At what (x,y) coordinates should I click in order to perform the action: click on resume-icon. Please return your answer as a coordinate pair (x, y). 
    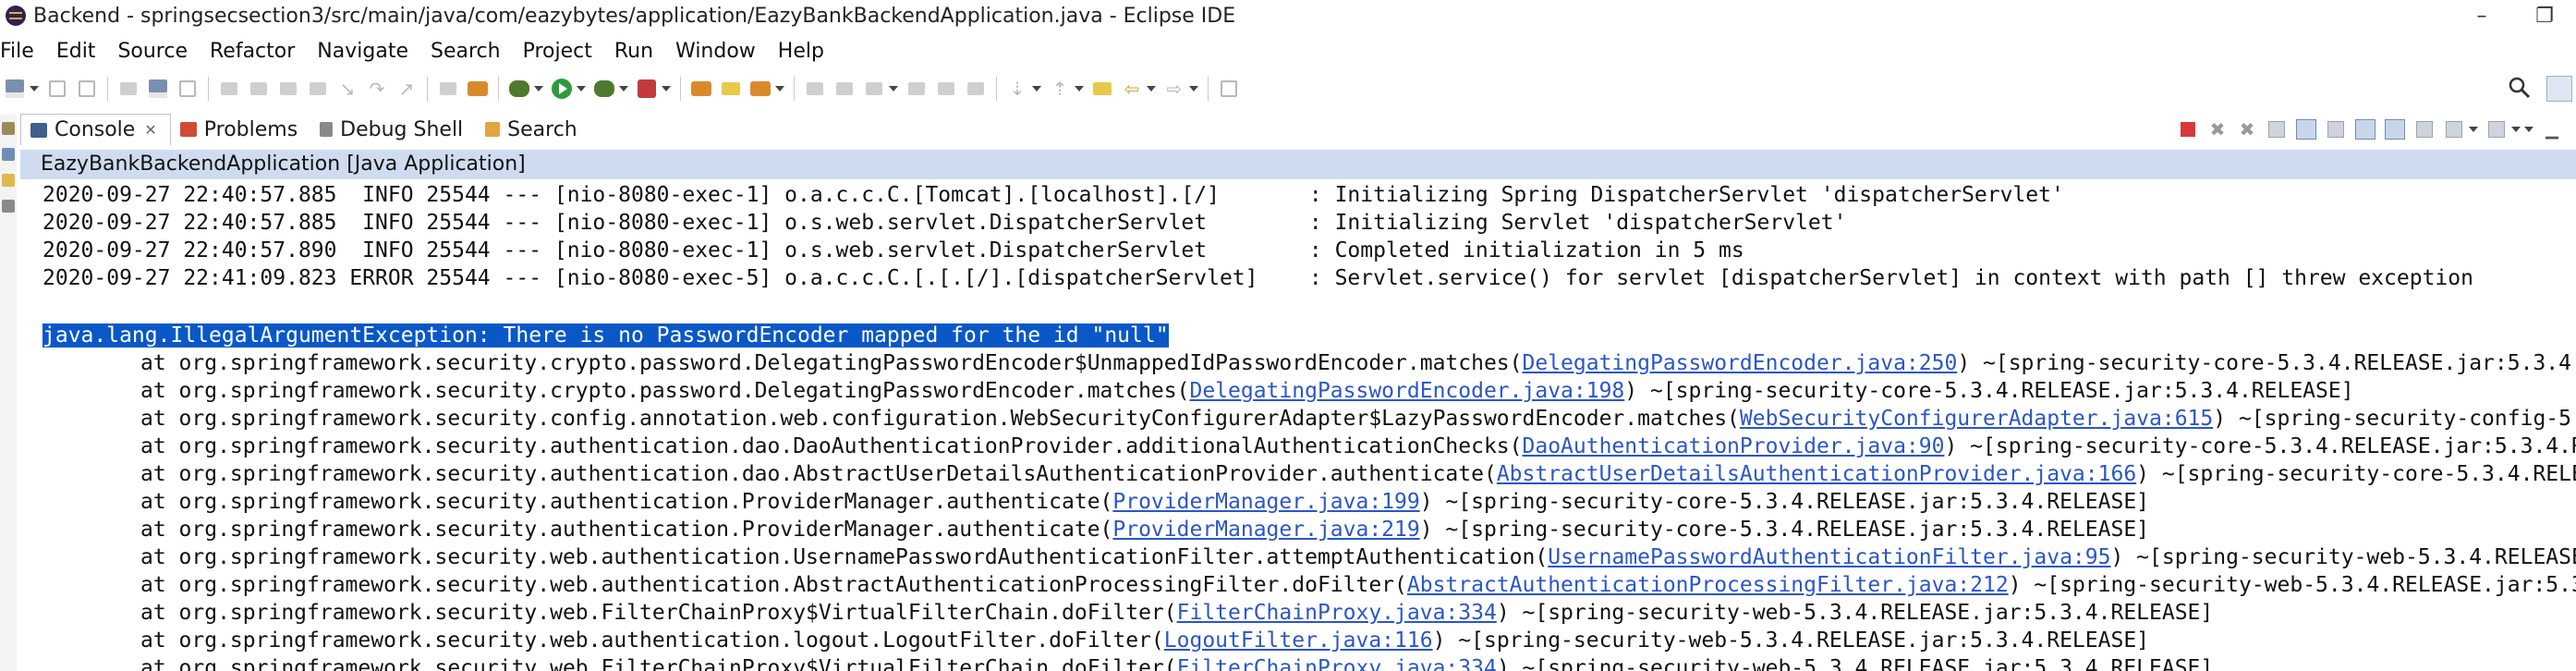
    Looking at the image, I should click on (229, 89).